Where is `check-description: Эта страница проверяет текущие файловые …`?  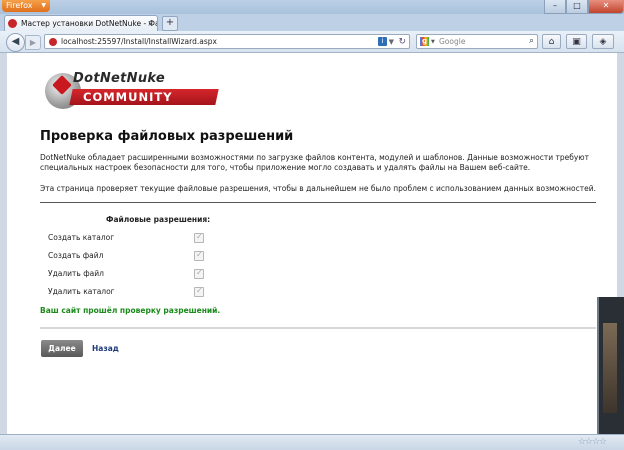
check-description: Эта страница проверяет текущие файловые … is located at coordinates (318, 188).